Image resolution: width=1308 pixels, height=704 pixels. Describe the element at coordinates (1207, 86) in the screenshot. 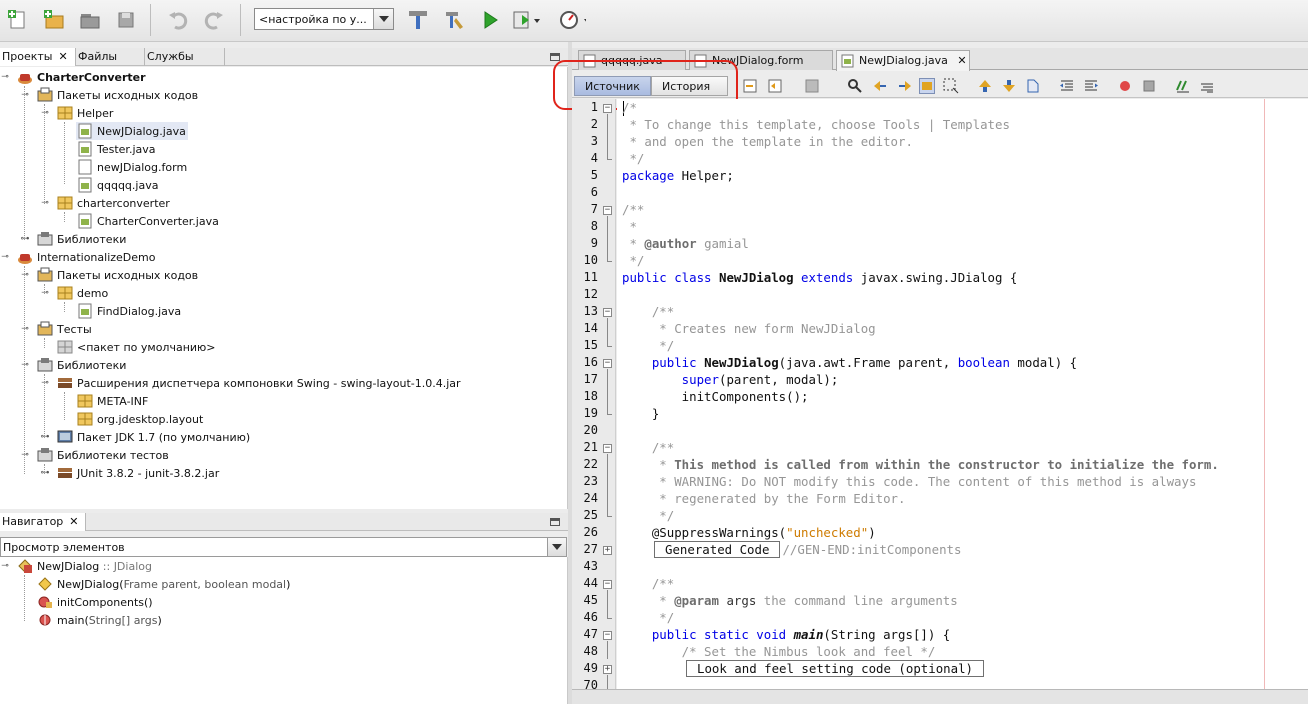

I see `uncomment-icon` at that location.